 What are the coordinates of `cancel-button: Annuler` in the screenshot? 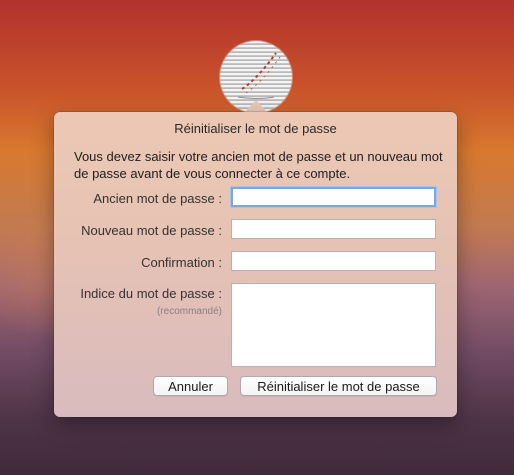 It's located at (190, 386).